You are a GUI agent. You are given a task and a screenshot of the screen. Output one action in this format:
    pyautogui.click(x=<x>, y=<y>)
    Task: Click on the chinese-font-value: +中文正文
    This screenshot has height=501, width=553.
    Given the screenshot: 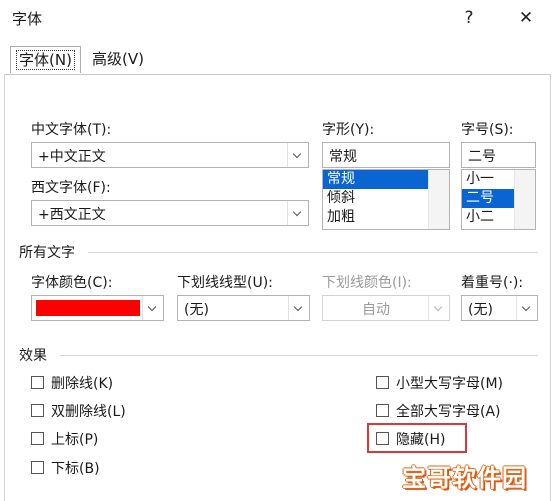 What is the action you would take?
    pyautogui.click(x=72, y=157)
    